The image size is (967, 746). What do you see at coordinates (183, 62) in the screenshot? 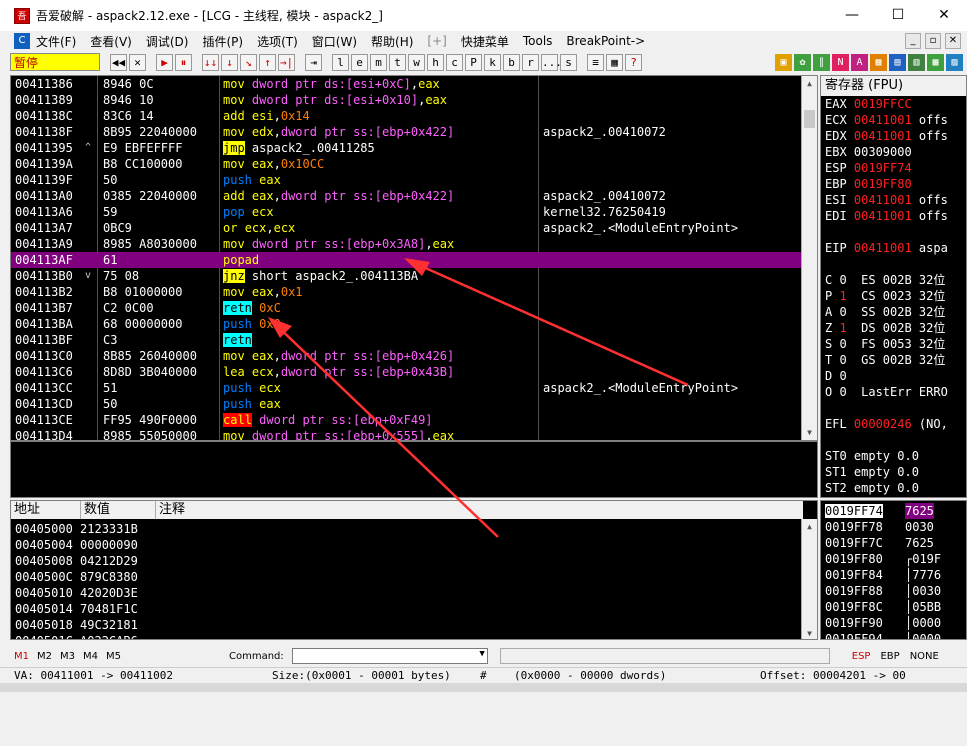
I see `pause-button: ⏸` at bounding box center [183, 62].